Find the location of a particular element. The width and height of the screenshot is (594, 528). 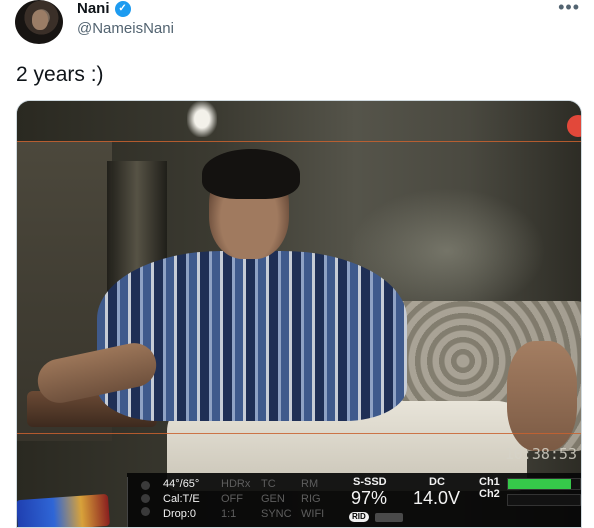

hud-power-value: 14.0V is located at coordinates (437, 498).